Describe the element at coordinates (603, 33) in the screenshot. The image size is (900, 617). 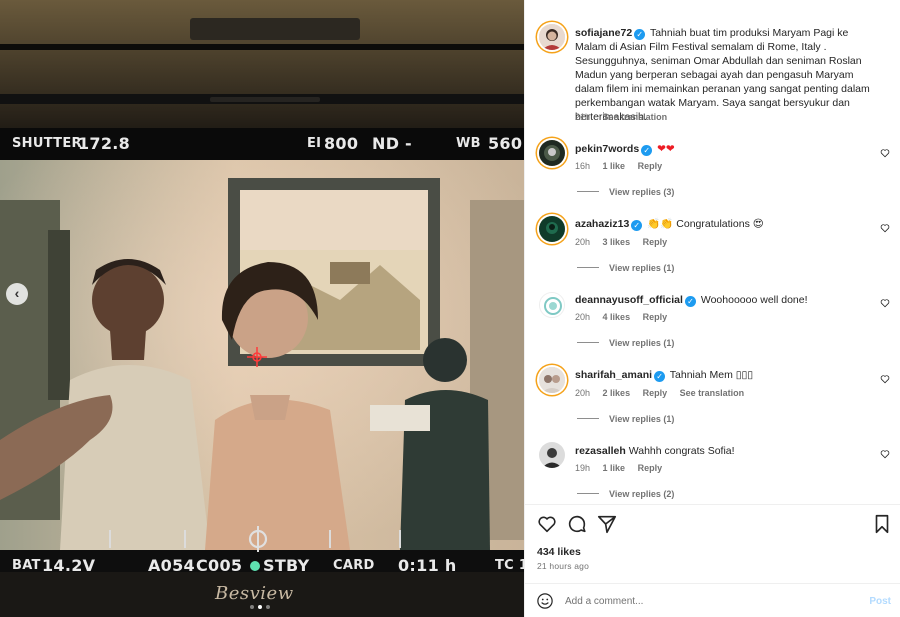
I see `caption-username: sofiajane72` at that location.